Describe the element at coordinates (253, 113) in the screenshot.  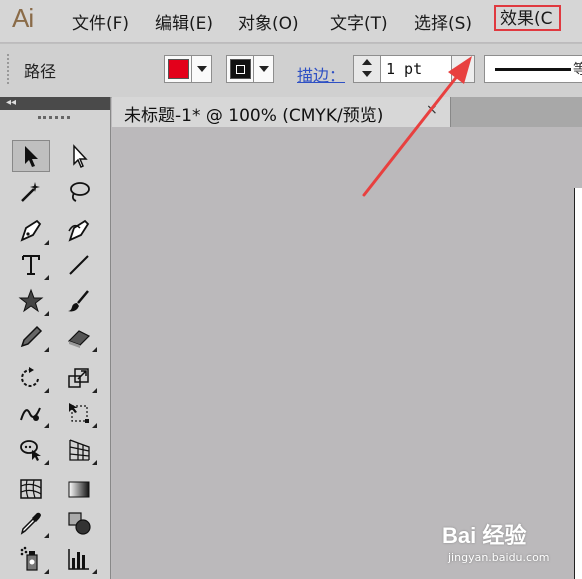
I see `document-tab-title: 未标题-1* @ 100% (CMYK/预览)` at that location.